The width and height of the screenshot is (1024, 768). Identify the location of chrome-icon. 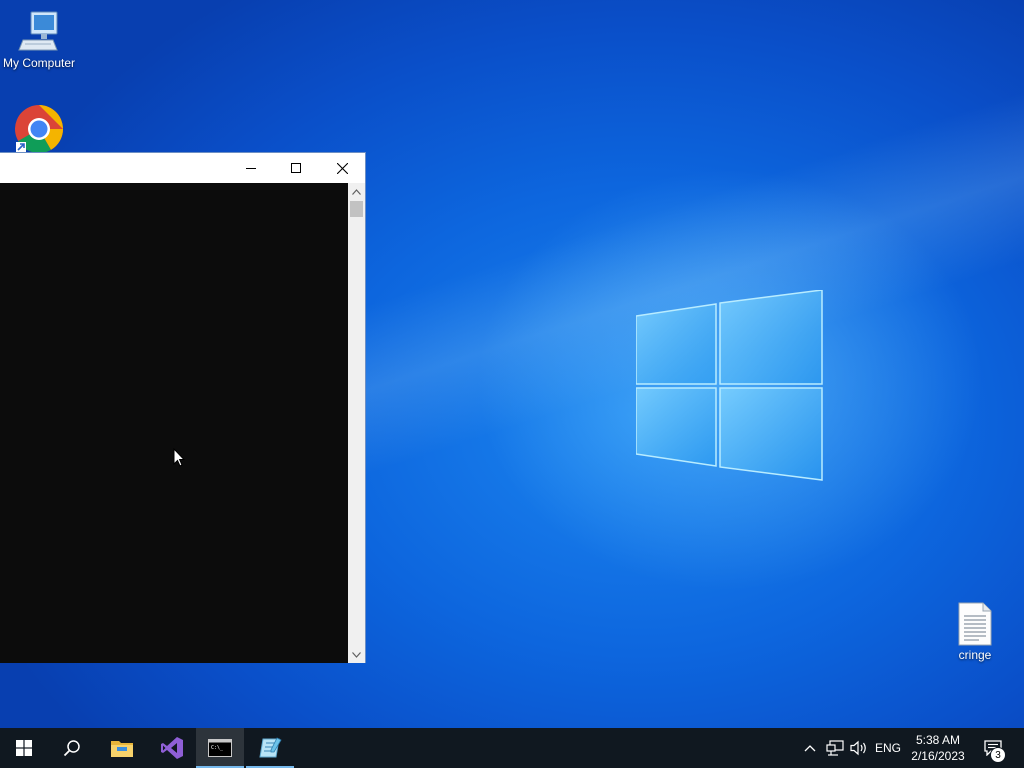
(39, 129).